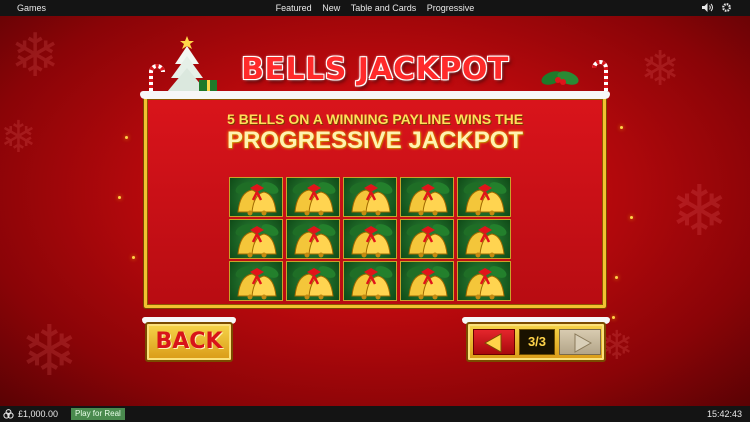  Describe the element at coordinates (375, 119) in the screenshot. I see `jackpot-rule-text: 5 BELLS ON A WINNING PAYLINE WINS THE` at that location.